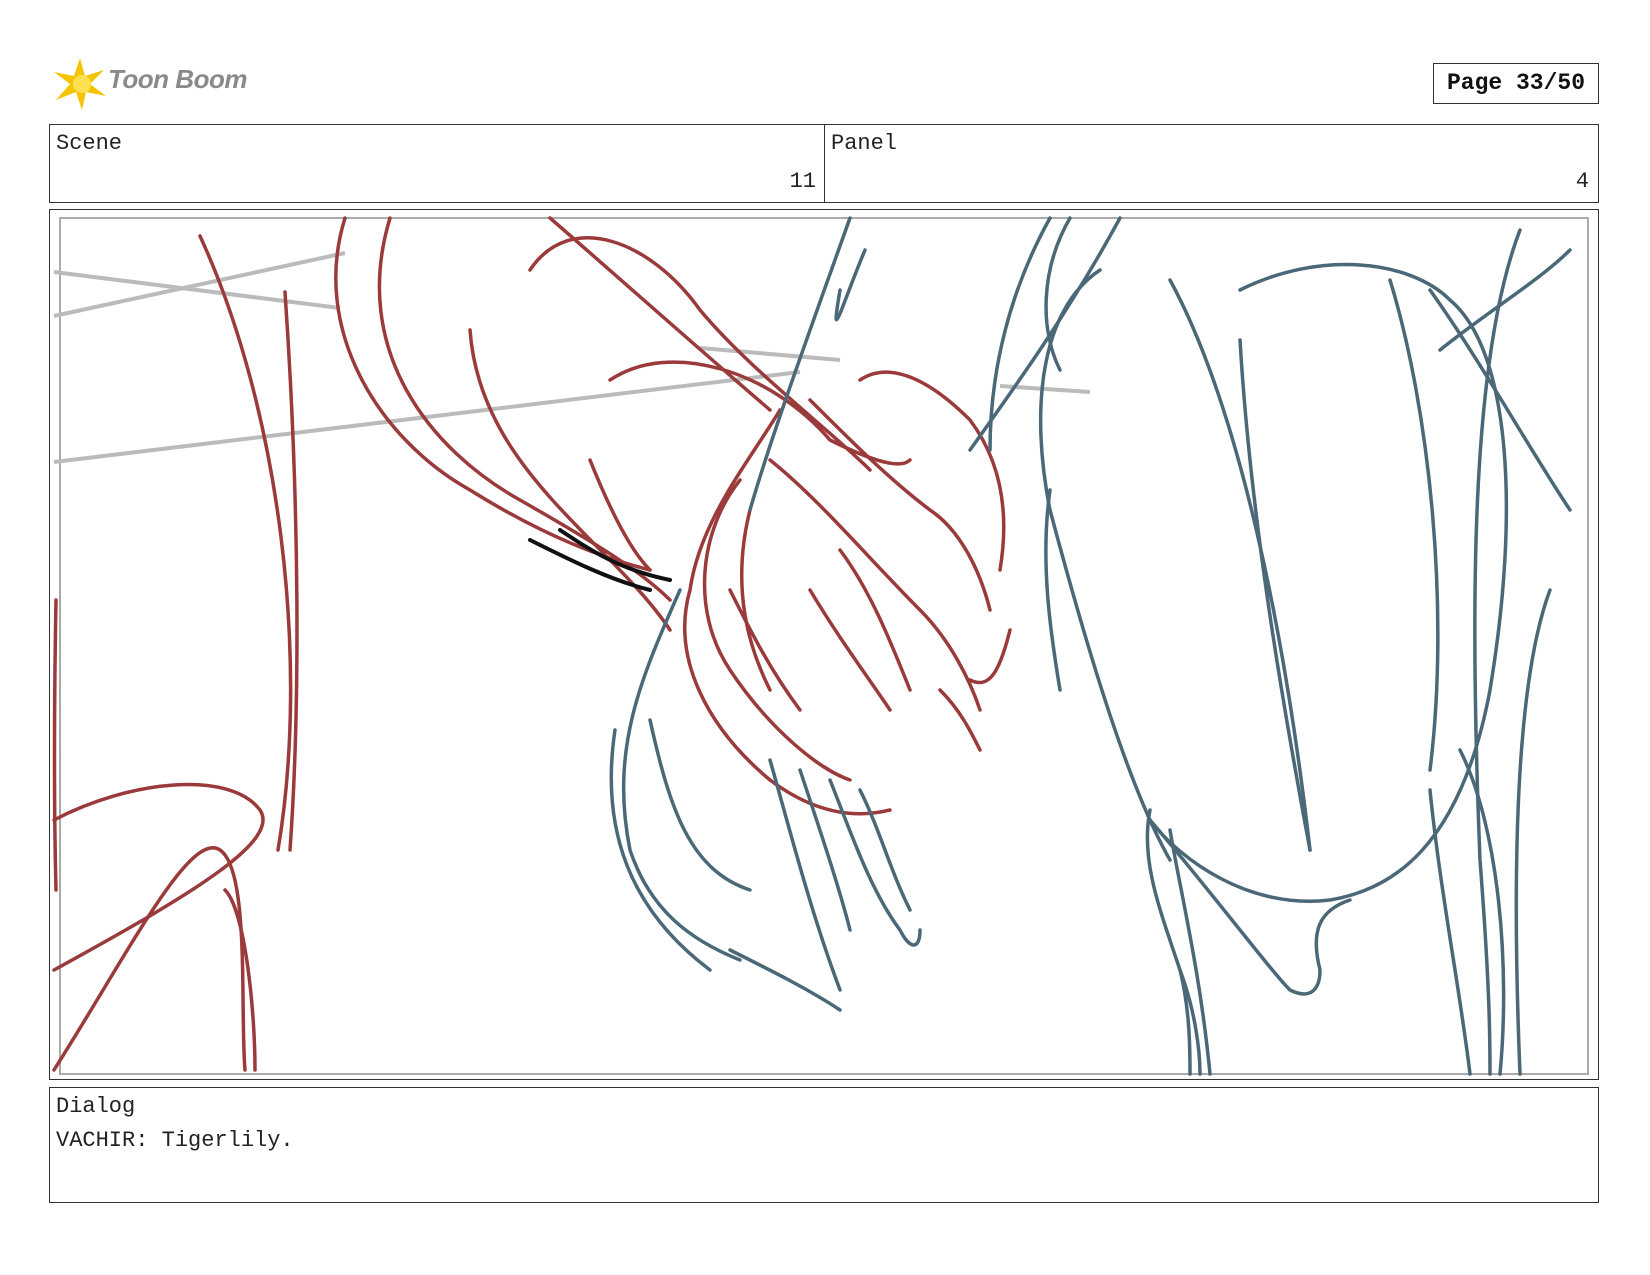 The width and height of the screenshot is (1650, 1275). I want to click on scene-number: 11, so click(802, 181).